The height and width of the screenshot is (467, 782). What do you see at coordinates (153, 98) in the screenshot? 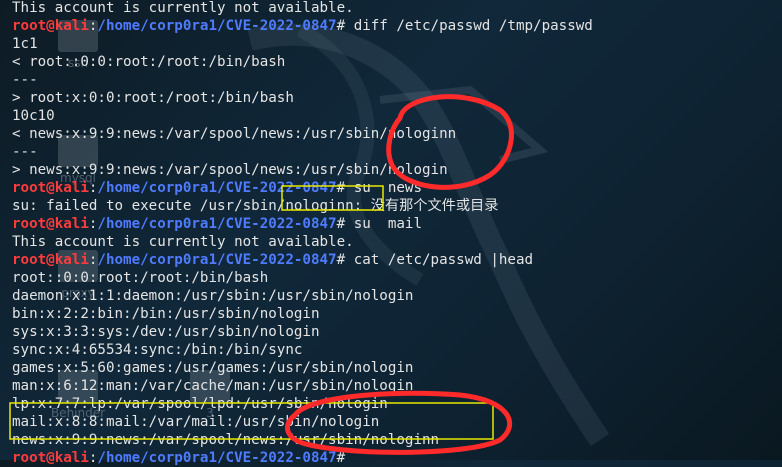
I see `output-line: > root:x:0:0:root:/root:/bin/bash` at bounding box center [153, 98].